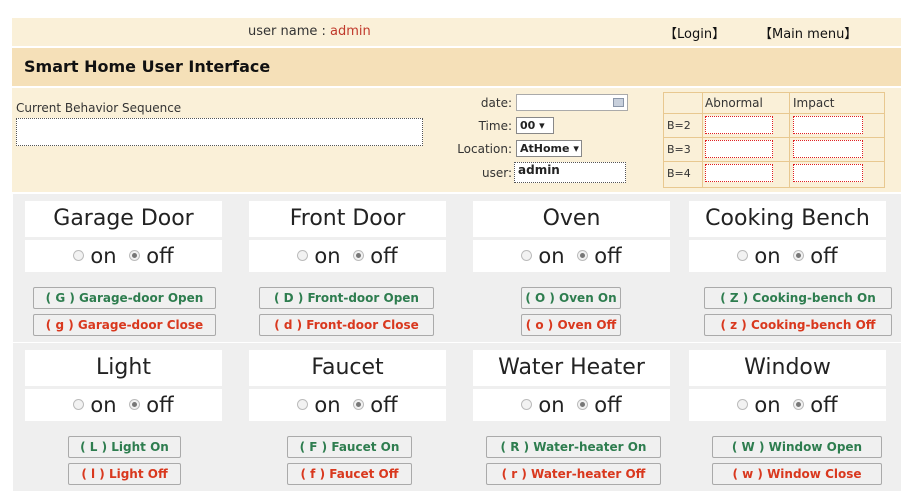 Image resolution: width=901 pixels, height=491 pixels. I want to click on b-row-label: B=2, so click(679, 125).